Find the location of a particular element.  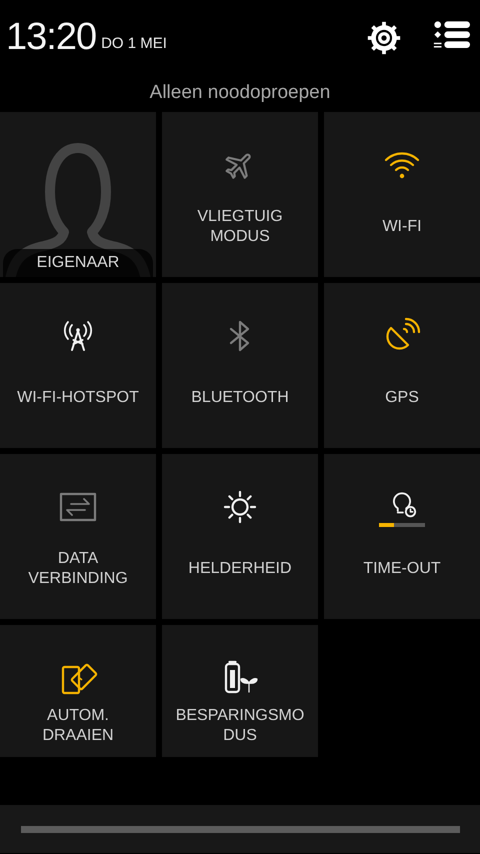

tile-label: GPS is located at coordinates (402, 398).